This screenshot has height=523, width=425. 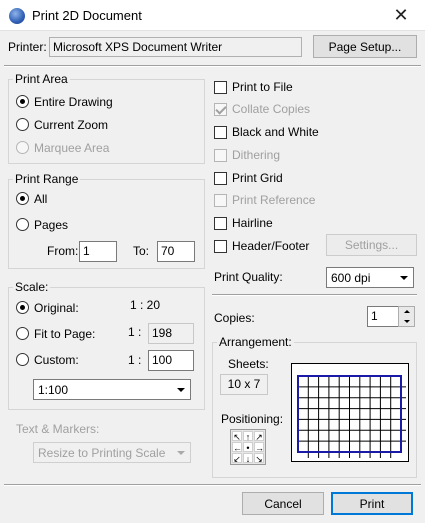 What do you see at coordinates (41, 79) in the screenshot?
I see `print-area-legend: Print Area` at bounding box center [41, 79].